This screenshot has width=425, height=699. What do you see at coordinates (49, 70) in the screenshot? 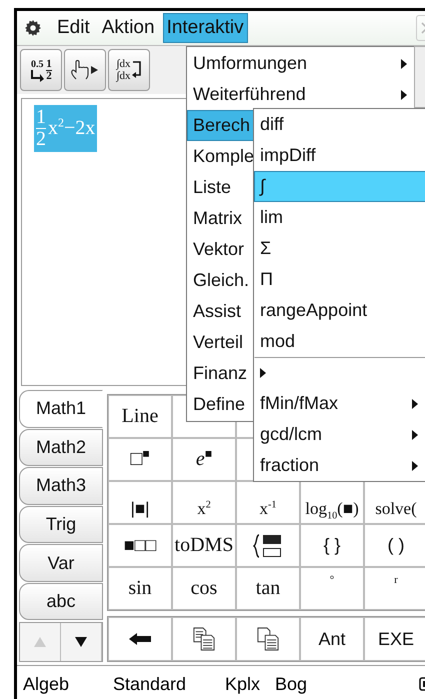
I see `fraction-text: 1 2` at bounding box center [49, 70].